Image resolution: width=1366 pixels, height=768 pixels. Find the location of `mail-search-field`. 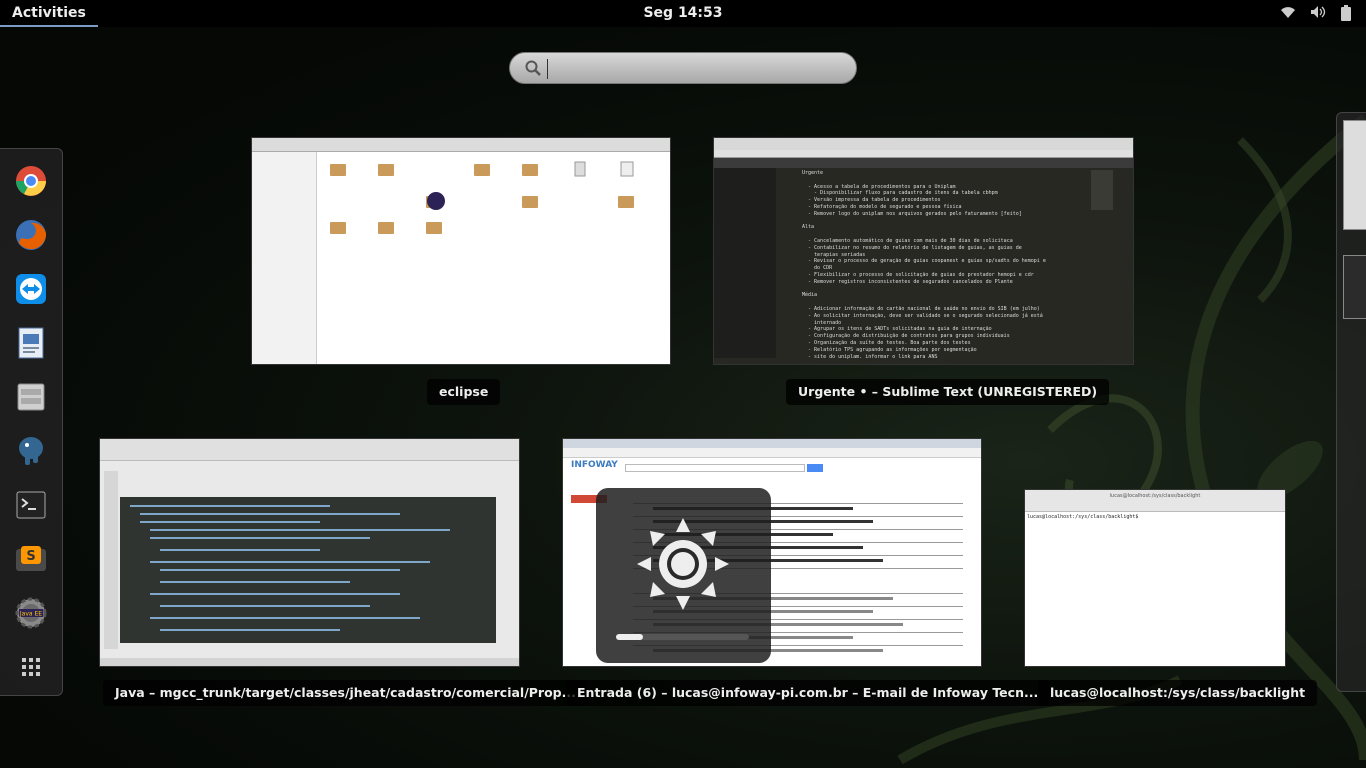

mail-search-field is located at coordinates (715, 468).